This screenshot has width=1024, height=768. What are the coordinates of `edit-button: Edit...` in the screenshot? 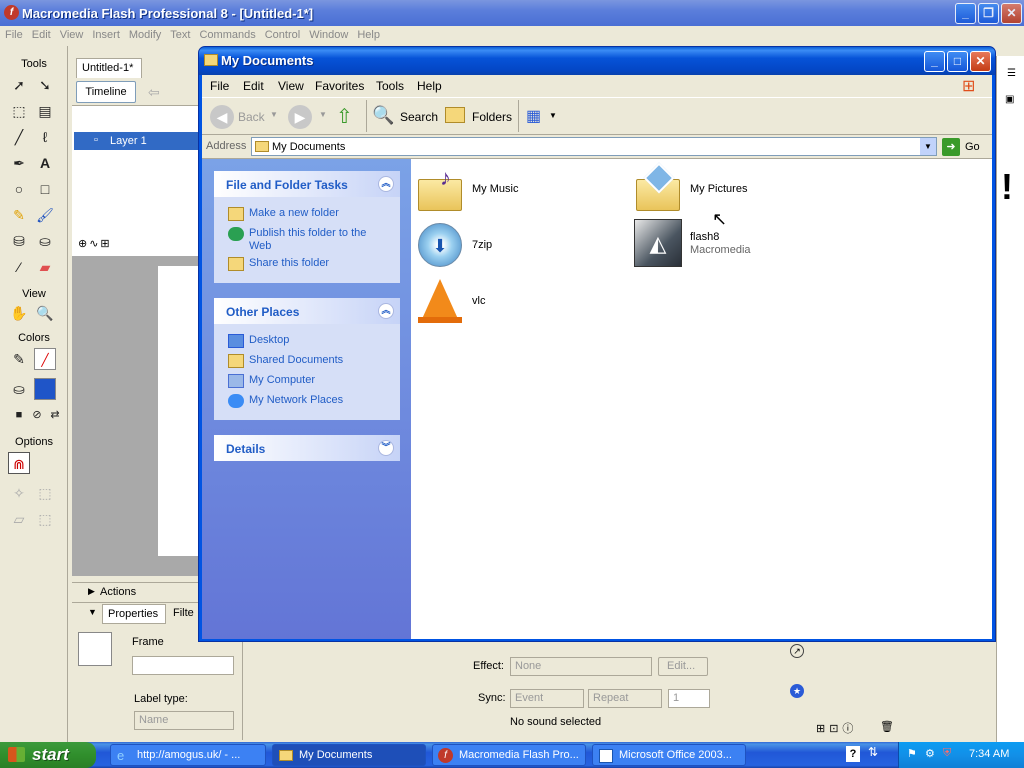 It's located at (683, 666).